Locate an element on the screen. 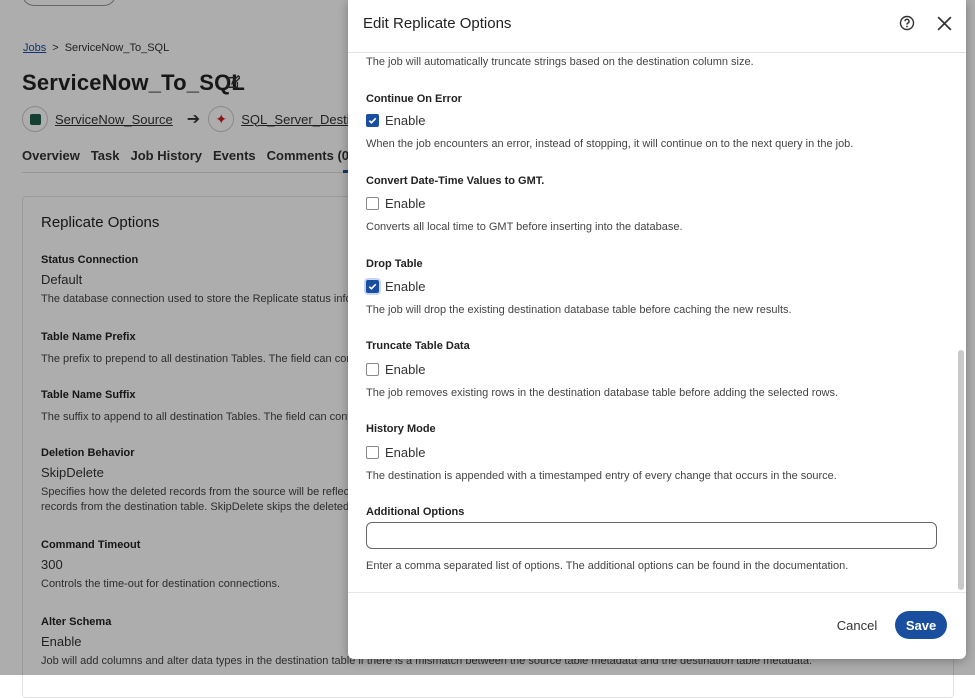  drop-table-toggle: Enable is located at coordinates (395, 286).